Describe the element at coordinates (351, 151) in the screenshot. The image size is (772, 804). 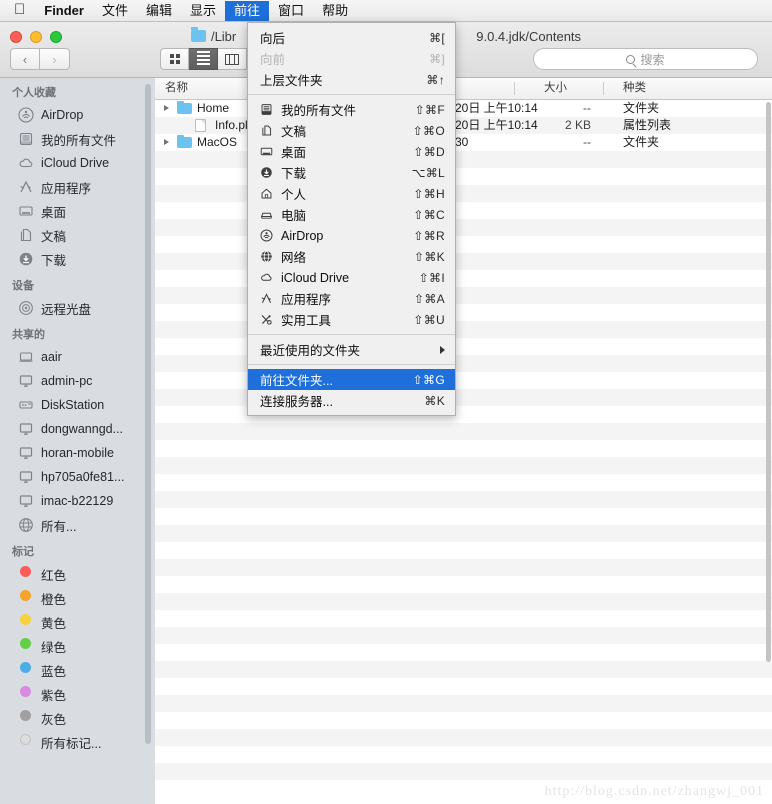
I see `menu-item-5: 桌面 ⇧⌘D` at that location.